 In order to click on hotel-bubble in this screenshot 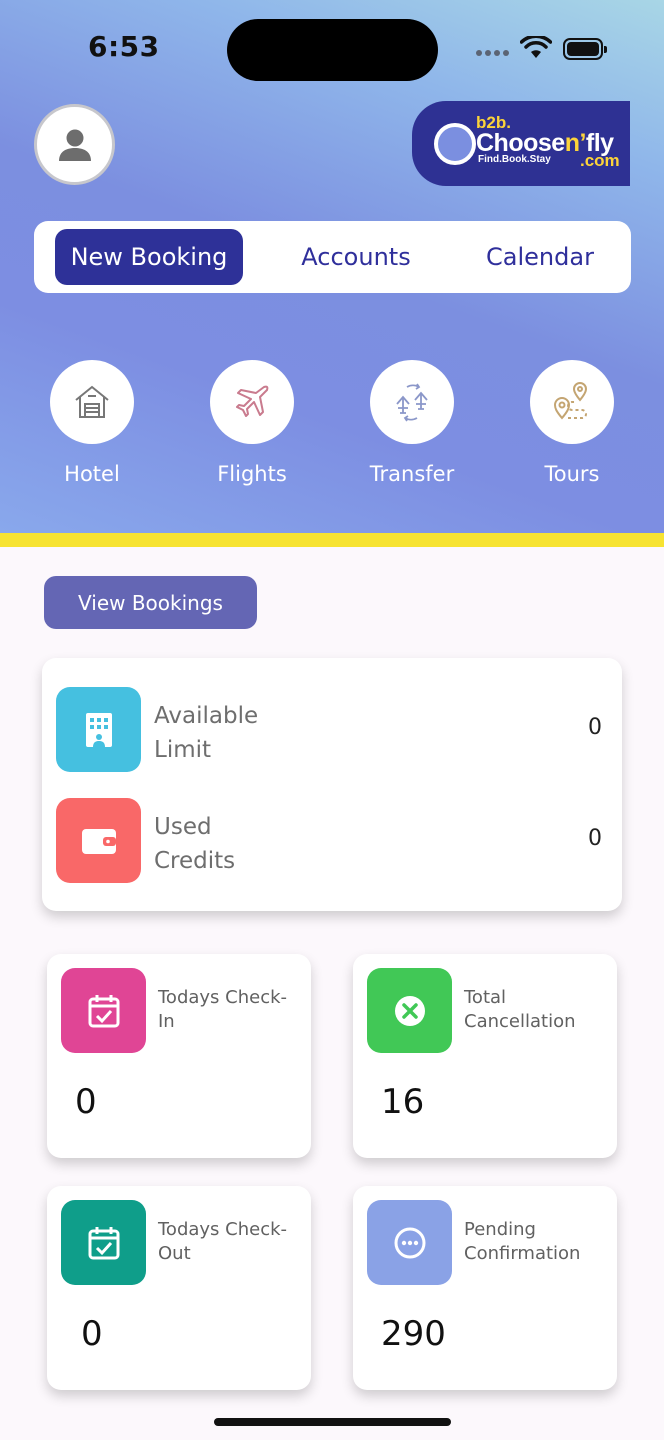, I will do `click(92, 402)`.